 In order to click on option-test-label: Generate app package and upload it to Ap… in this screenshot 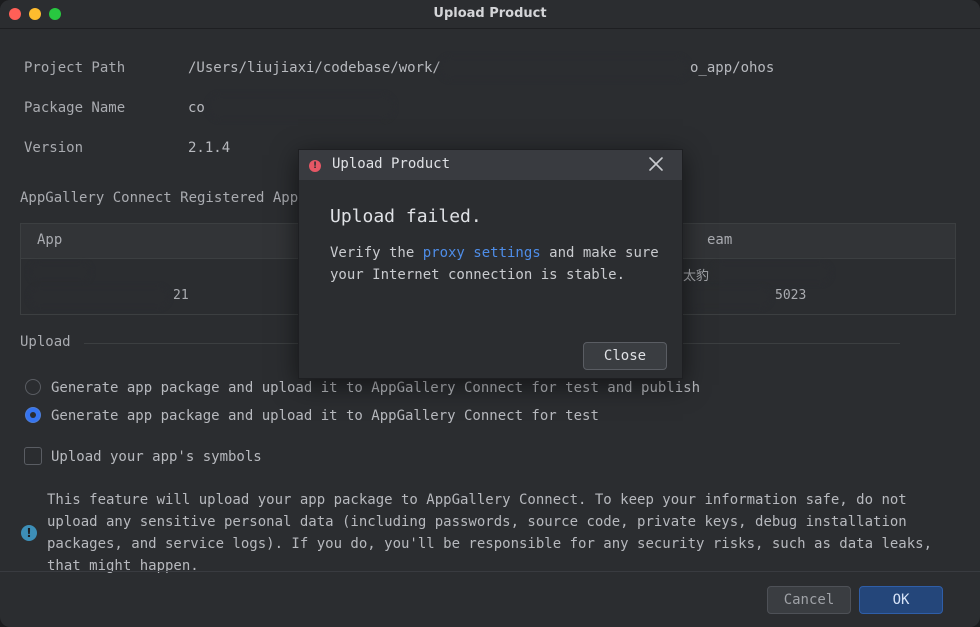, I will do `click(325, 416)`.